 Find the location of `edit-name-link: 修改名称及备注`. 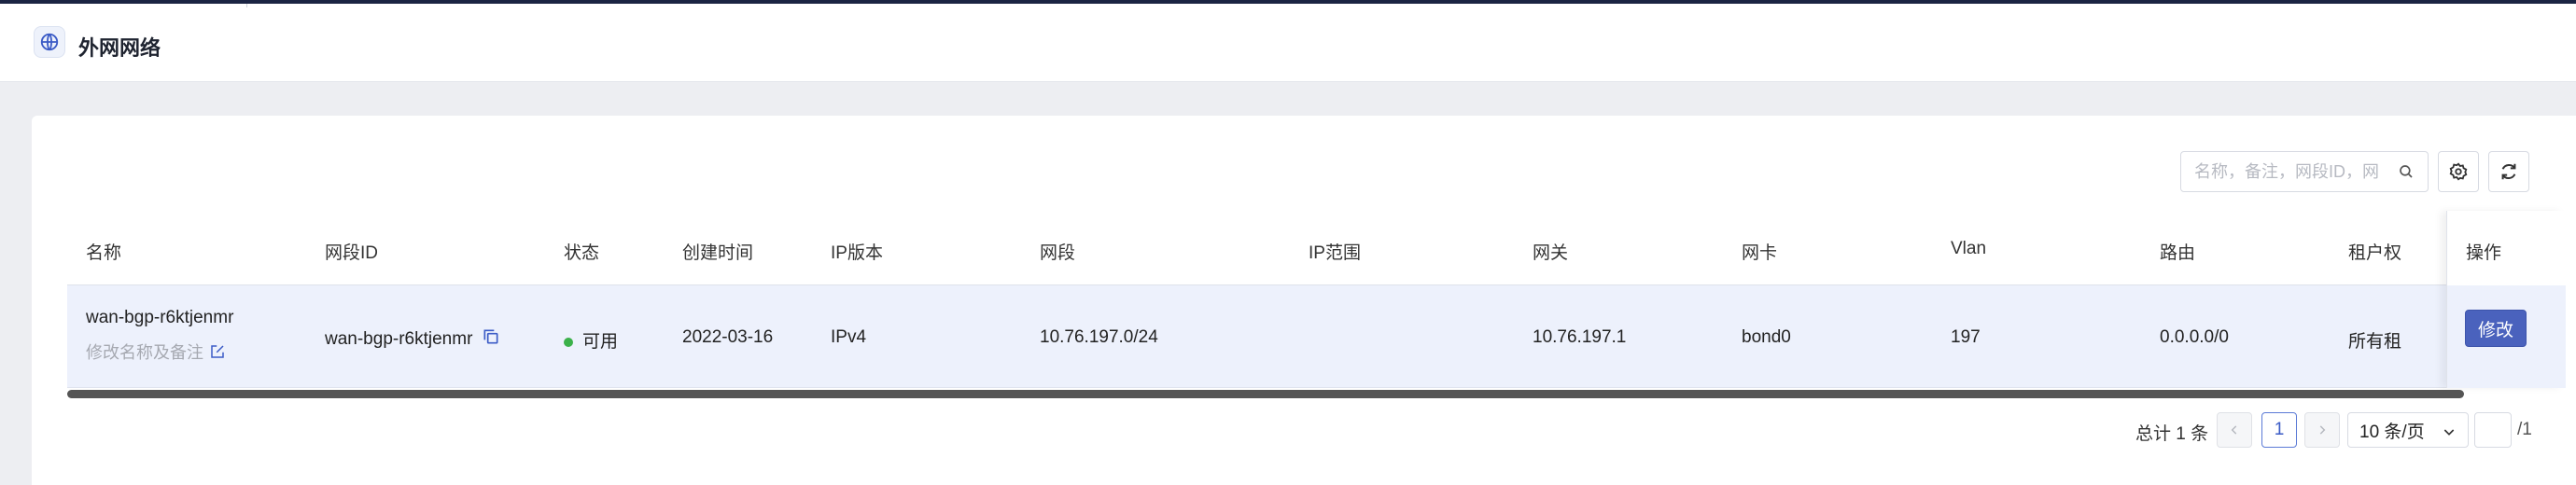

edit-name-link: 修改名称及备注 is located at coordinates (156, 352).